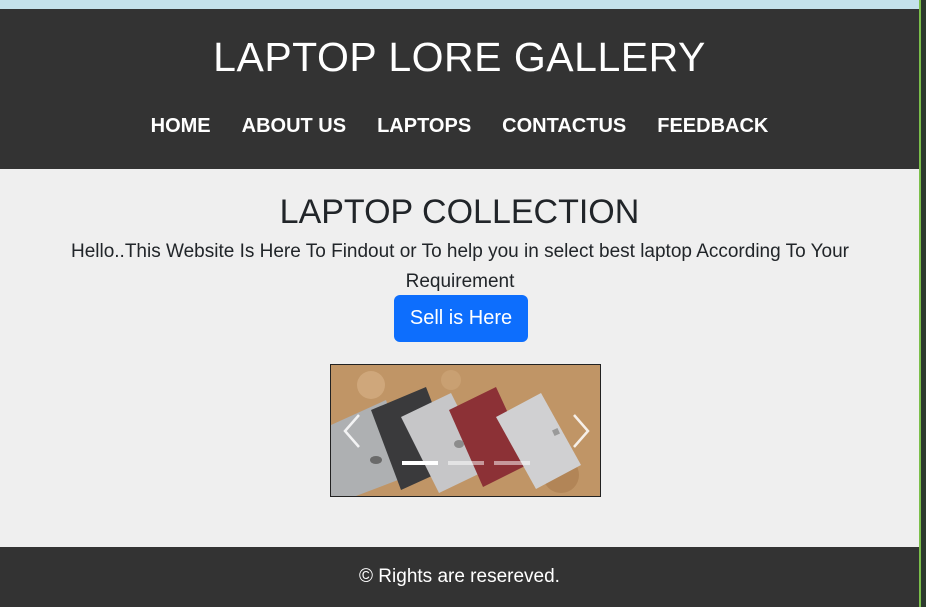 The width and height of the screenshot is (926, 607). What do you see at coordinates (581, 431) in the screenshot?
I see `carousel-next-icon` at bounding box center [581, 431].